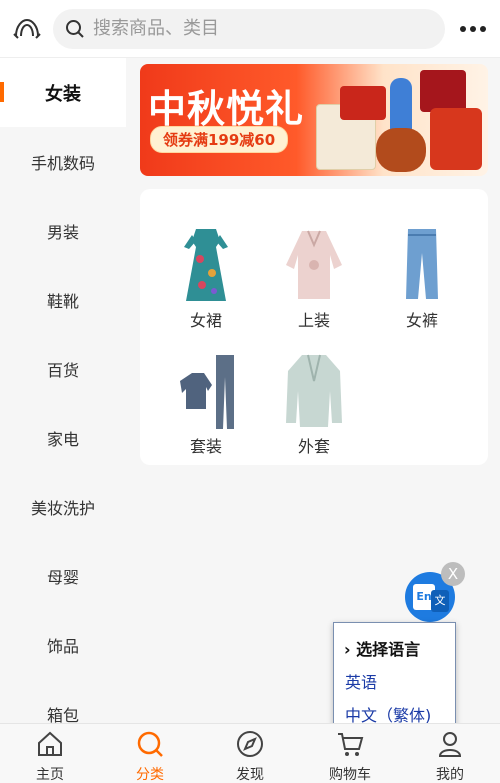  What do you see at coordinates (394, 677) in the screenshot?
I see `language-popup: › 选择语言 英语 中文（繁体)` at bounding box center [394, 677].